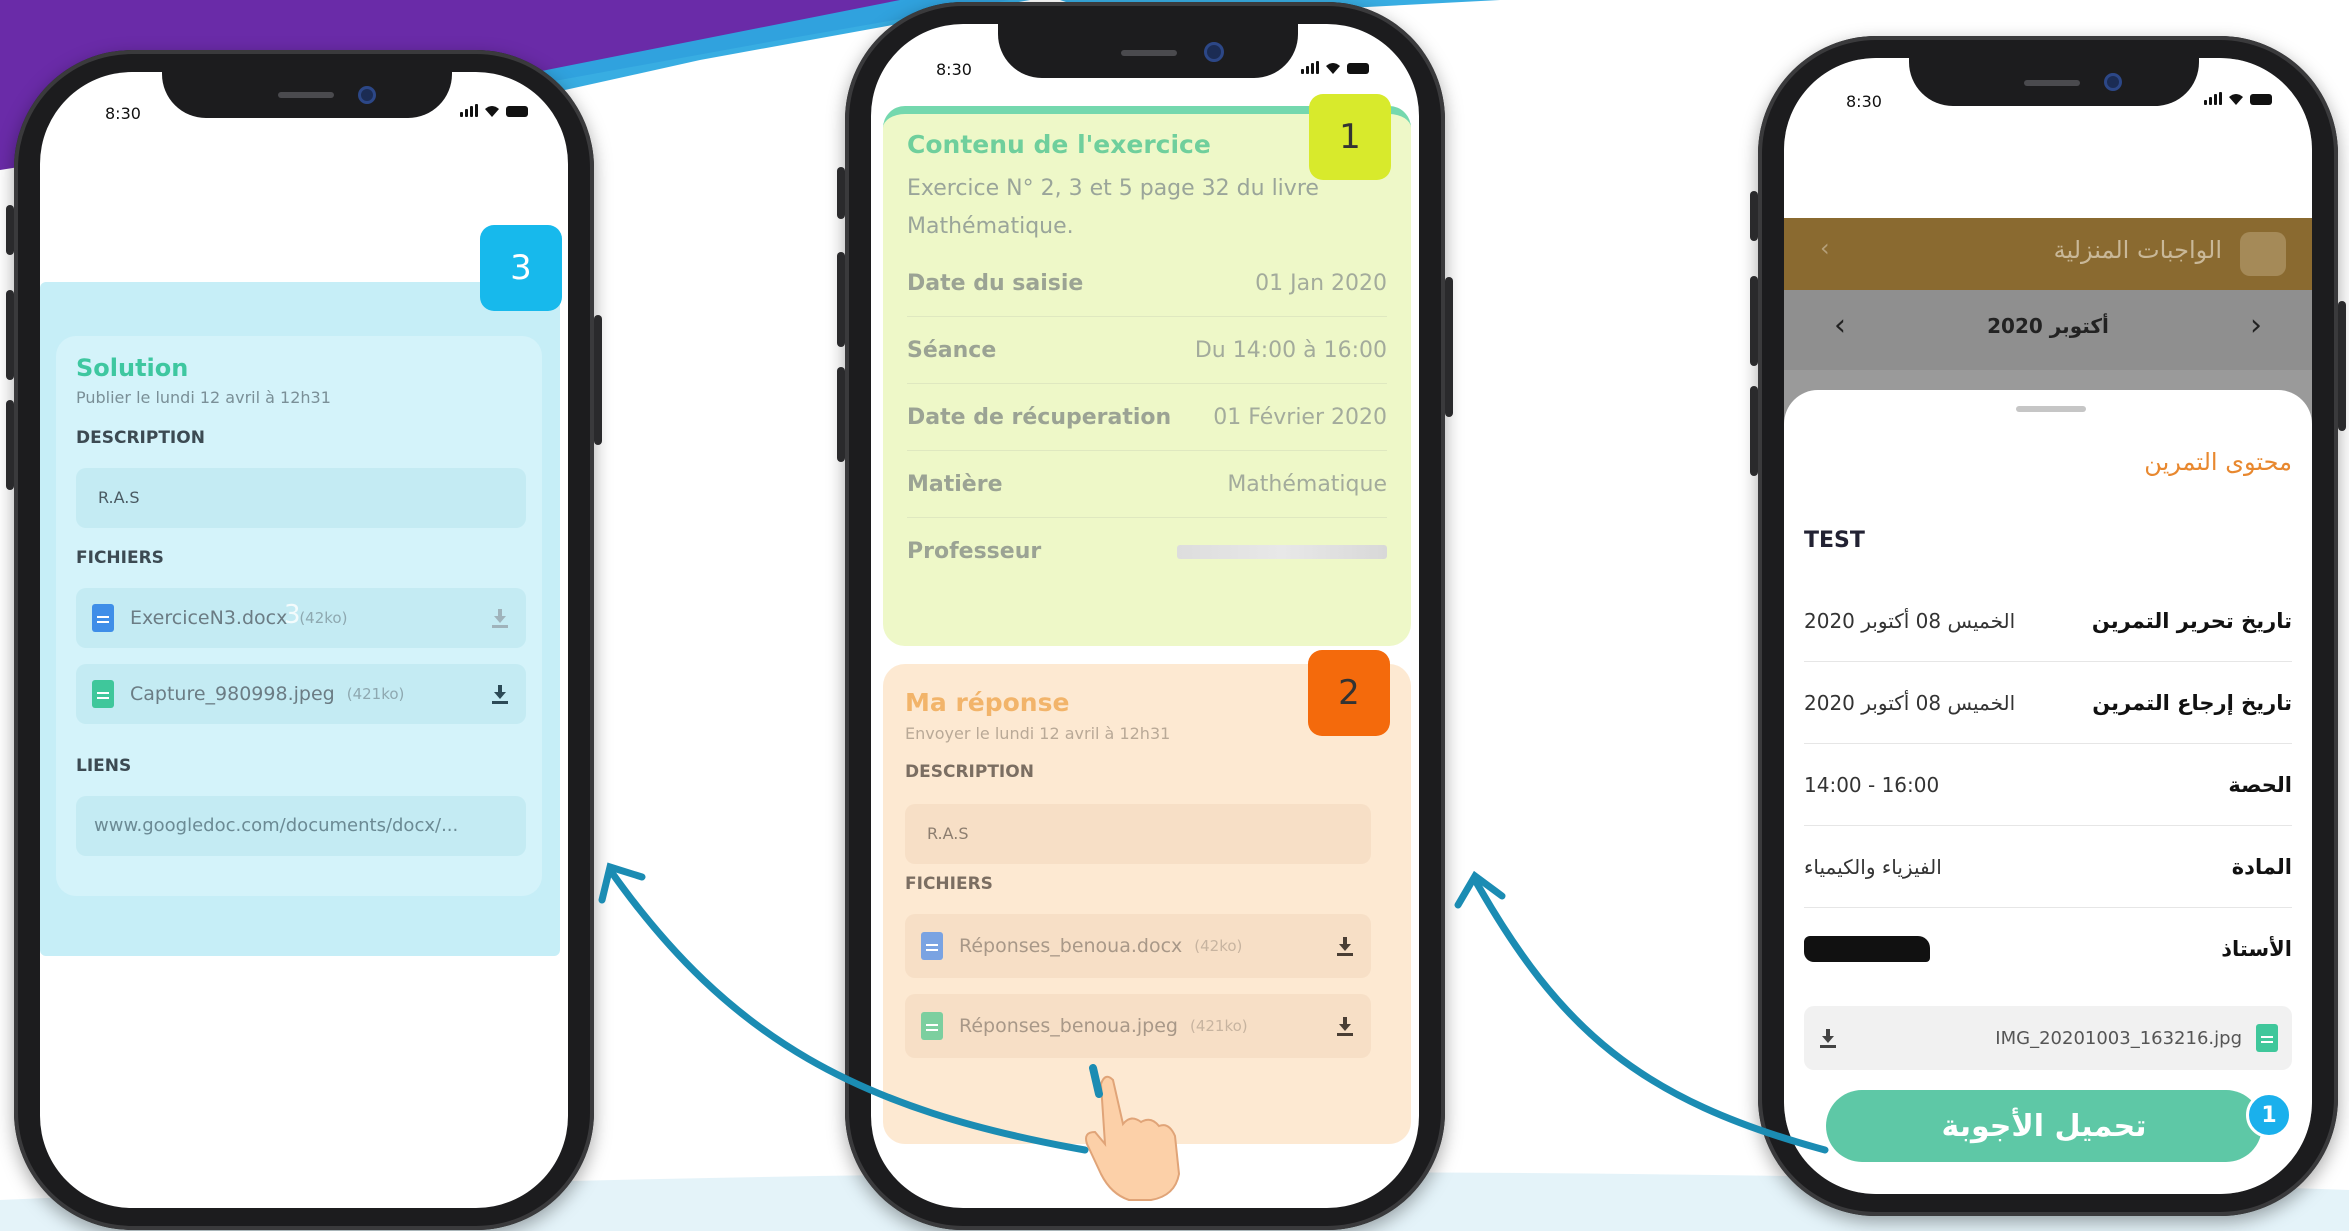 The image size is (2349, 1231). Describe the element at coordinates (1213, 1008) in the screenshot. I see `flow-arrows` at that location.